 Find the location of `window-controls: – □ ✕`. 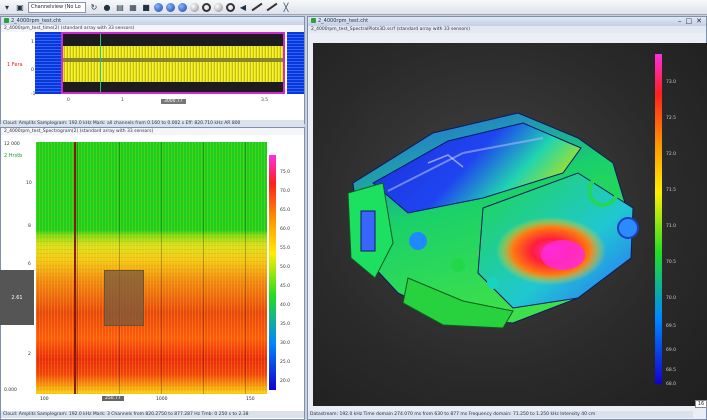

window-controls: – □ ✕ is located at coordinates (690, 21).